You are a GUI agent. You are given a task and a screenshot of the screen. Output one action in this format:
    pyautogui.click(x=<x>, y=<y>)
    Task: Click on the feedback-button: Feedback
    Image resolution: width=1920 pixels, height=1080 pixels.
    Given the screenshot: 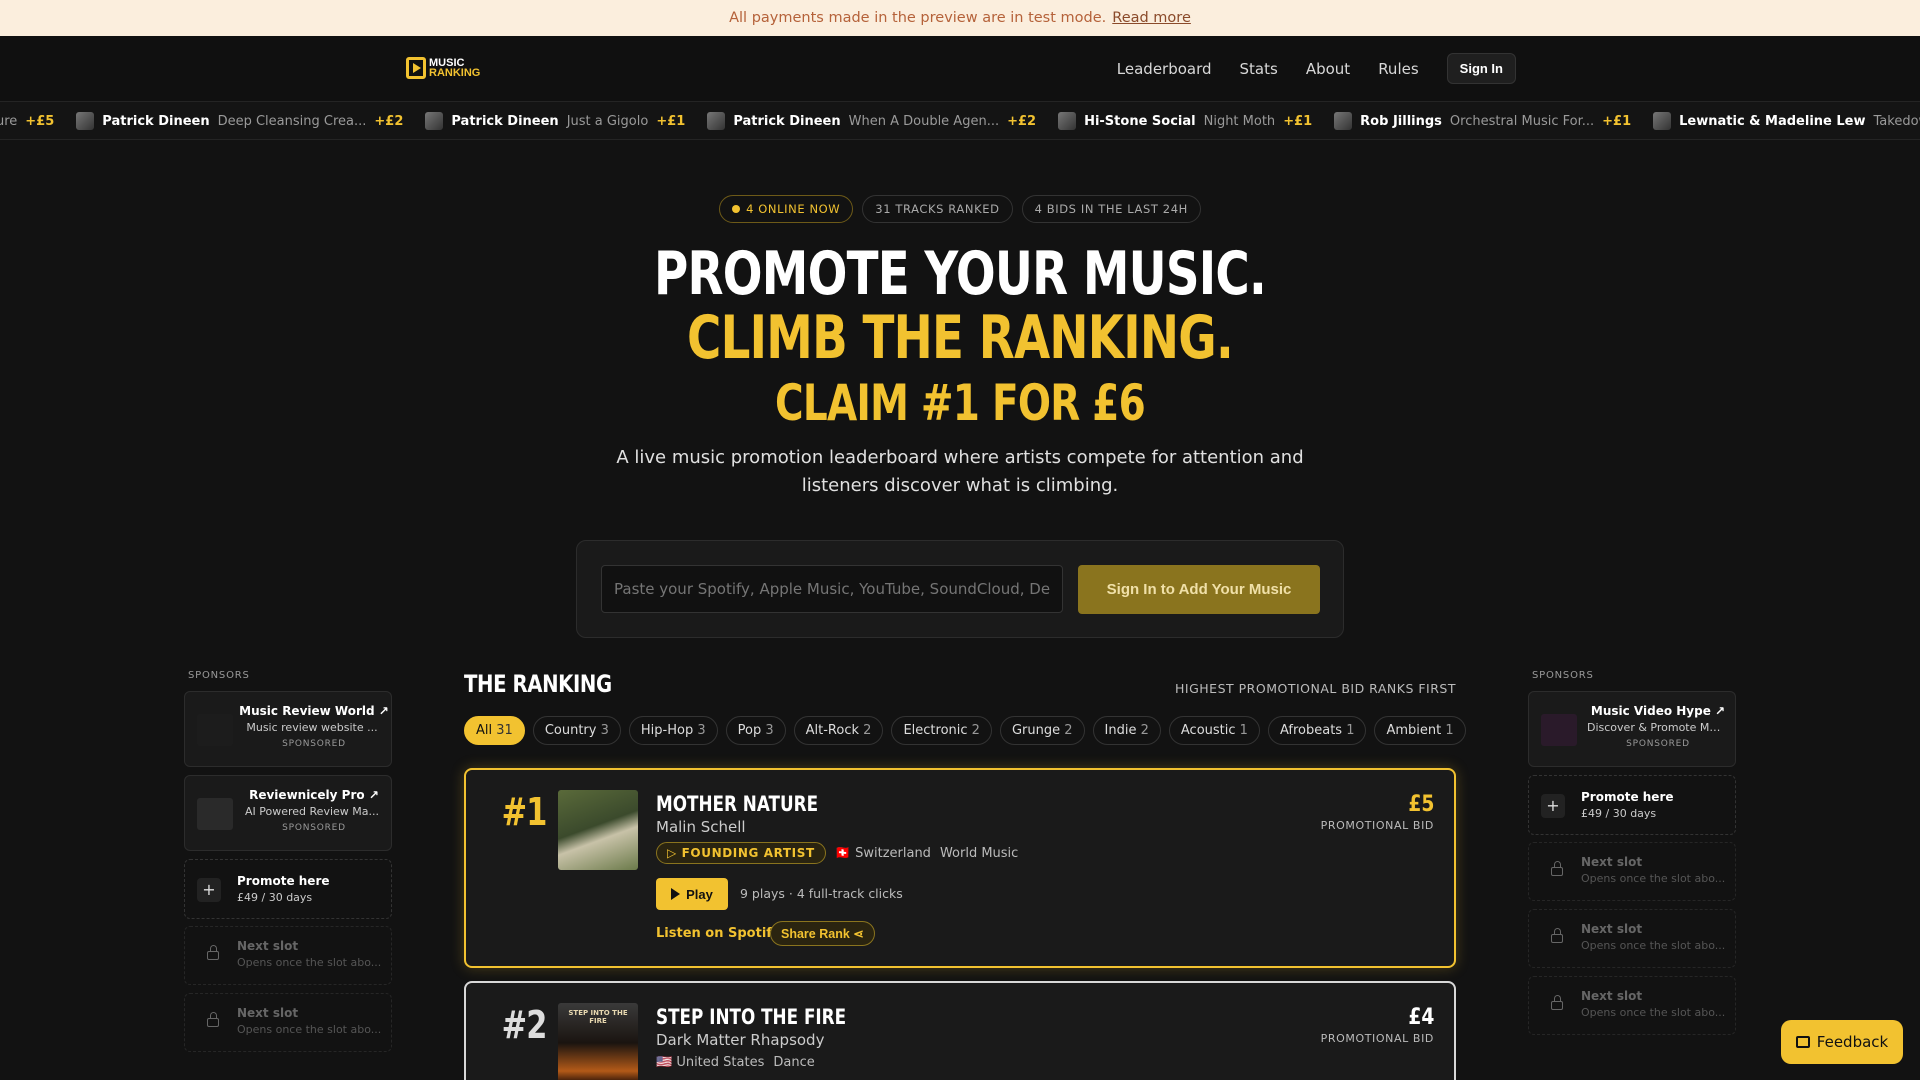 What is the action you would take?
    pyautogui.click(x=1842, y=1042)
    